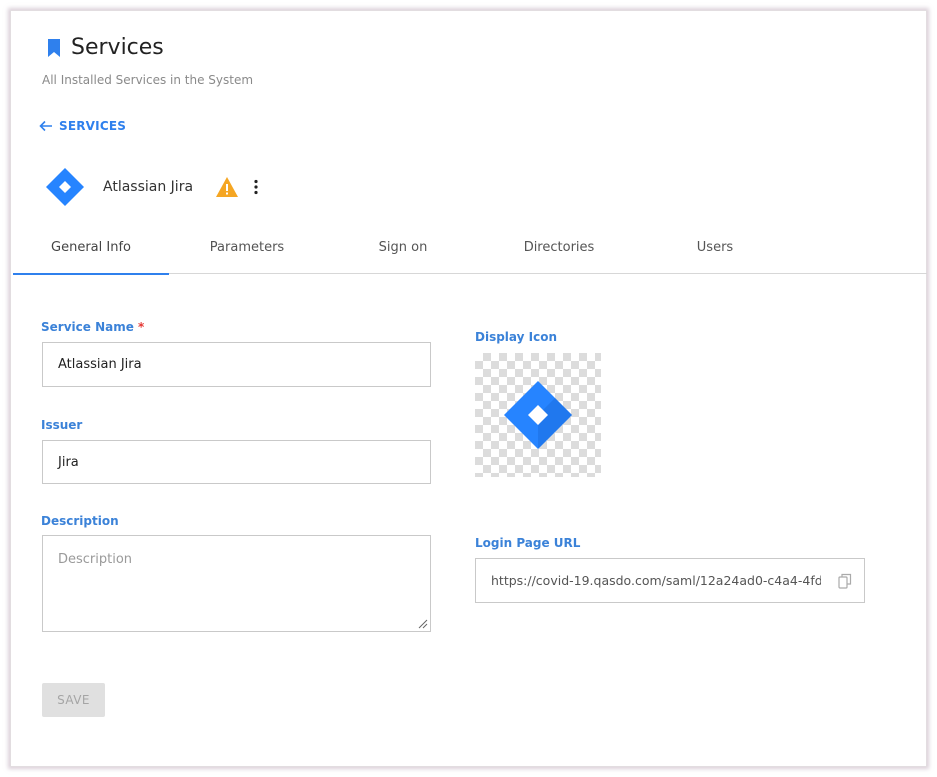  What do you see at coordinates (528, 543) in the screenshot?
I see `login-url-label: Login Page URL` at bounding box center [528, 543].